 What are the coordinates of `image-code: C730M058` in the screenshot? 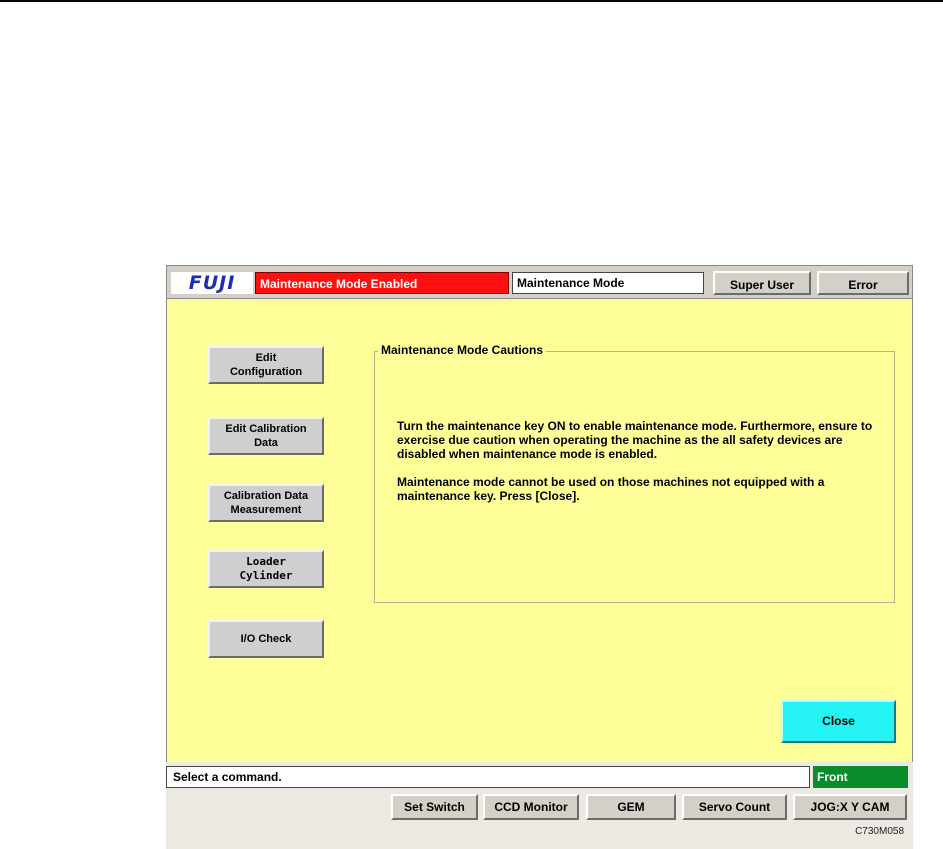 It's located at (879, 831).